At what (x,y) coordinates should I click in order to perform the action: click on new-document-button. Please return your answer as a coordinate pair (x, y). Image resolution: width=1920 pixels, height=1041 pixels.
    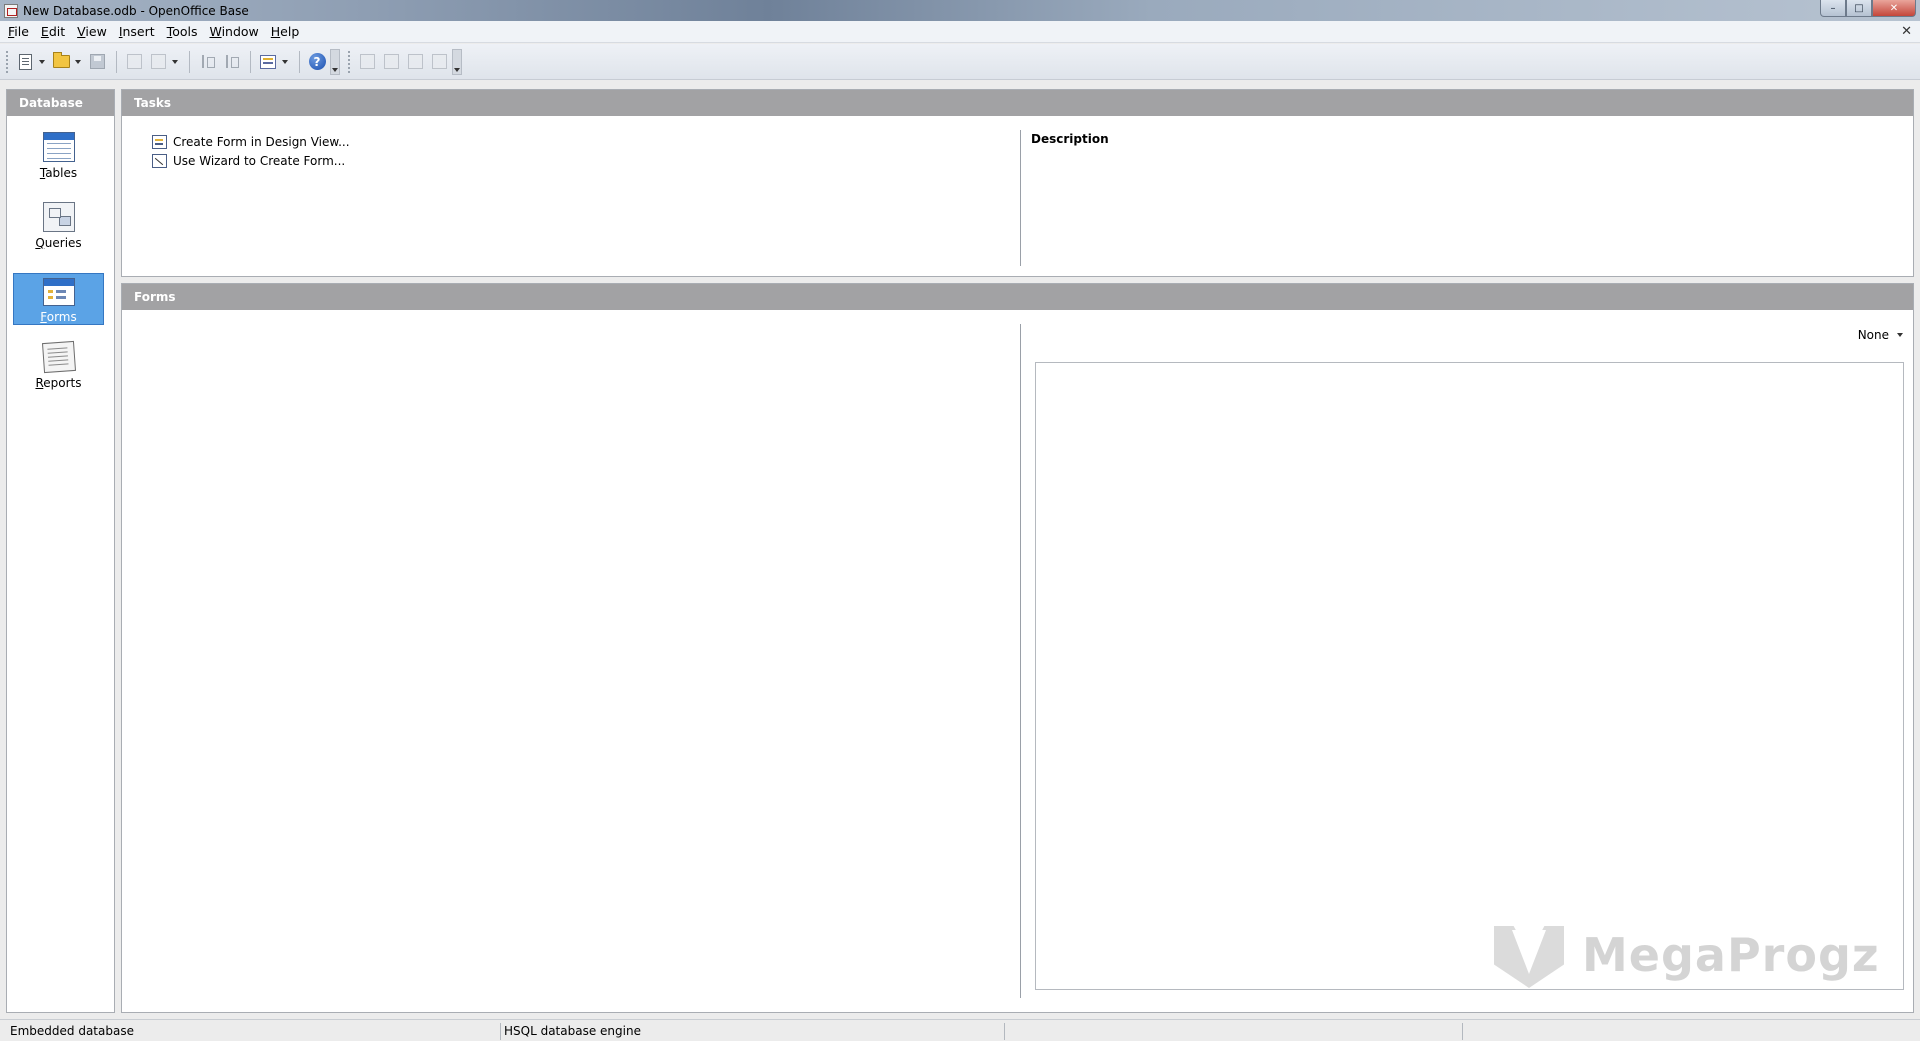
    Looking at the image, I should click on (25, 62).